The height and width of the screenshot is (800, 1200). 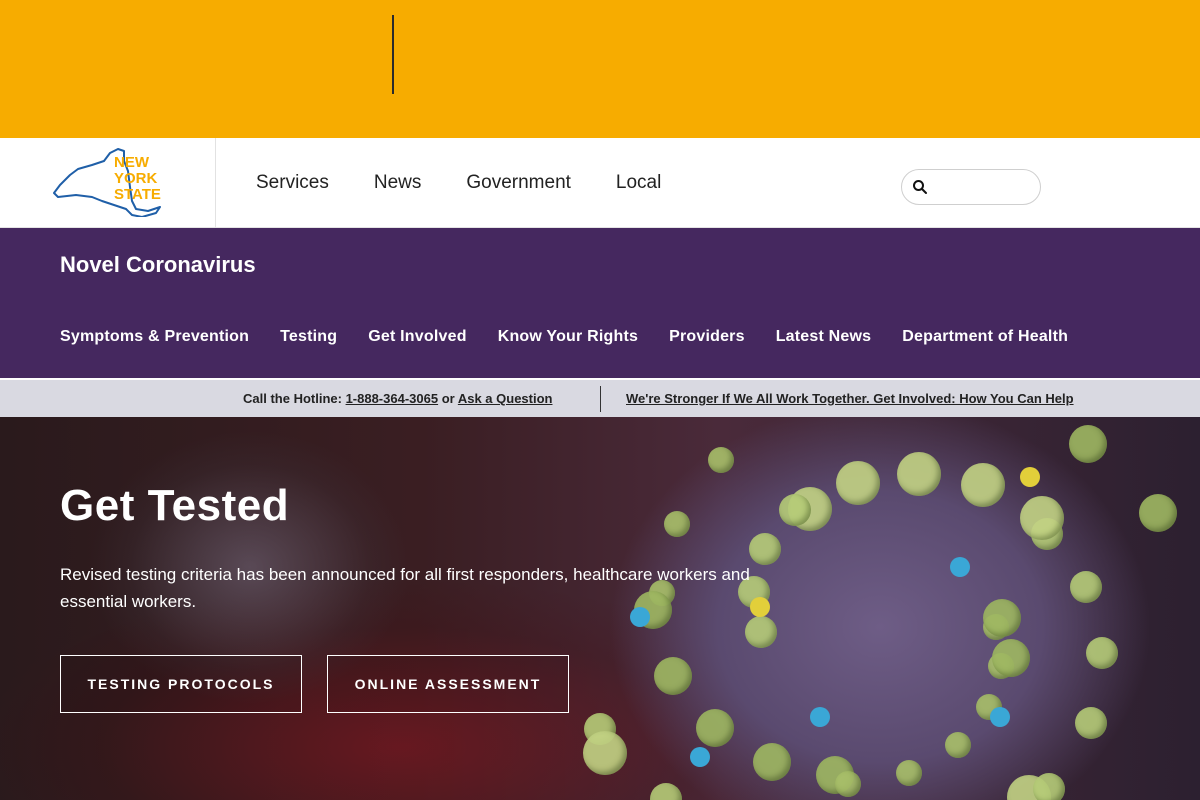 What do you see at coordinates (985, 337) in the screenshot?
I see `subnav-item-department-of-health: Department of Health` at bounding box center [985, 337].